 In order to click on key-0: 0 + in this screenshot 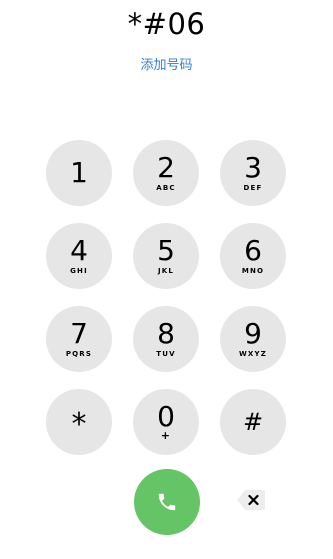, I will do `click(166, 422)`.